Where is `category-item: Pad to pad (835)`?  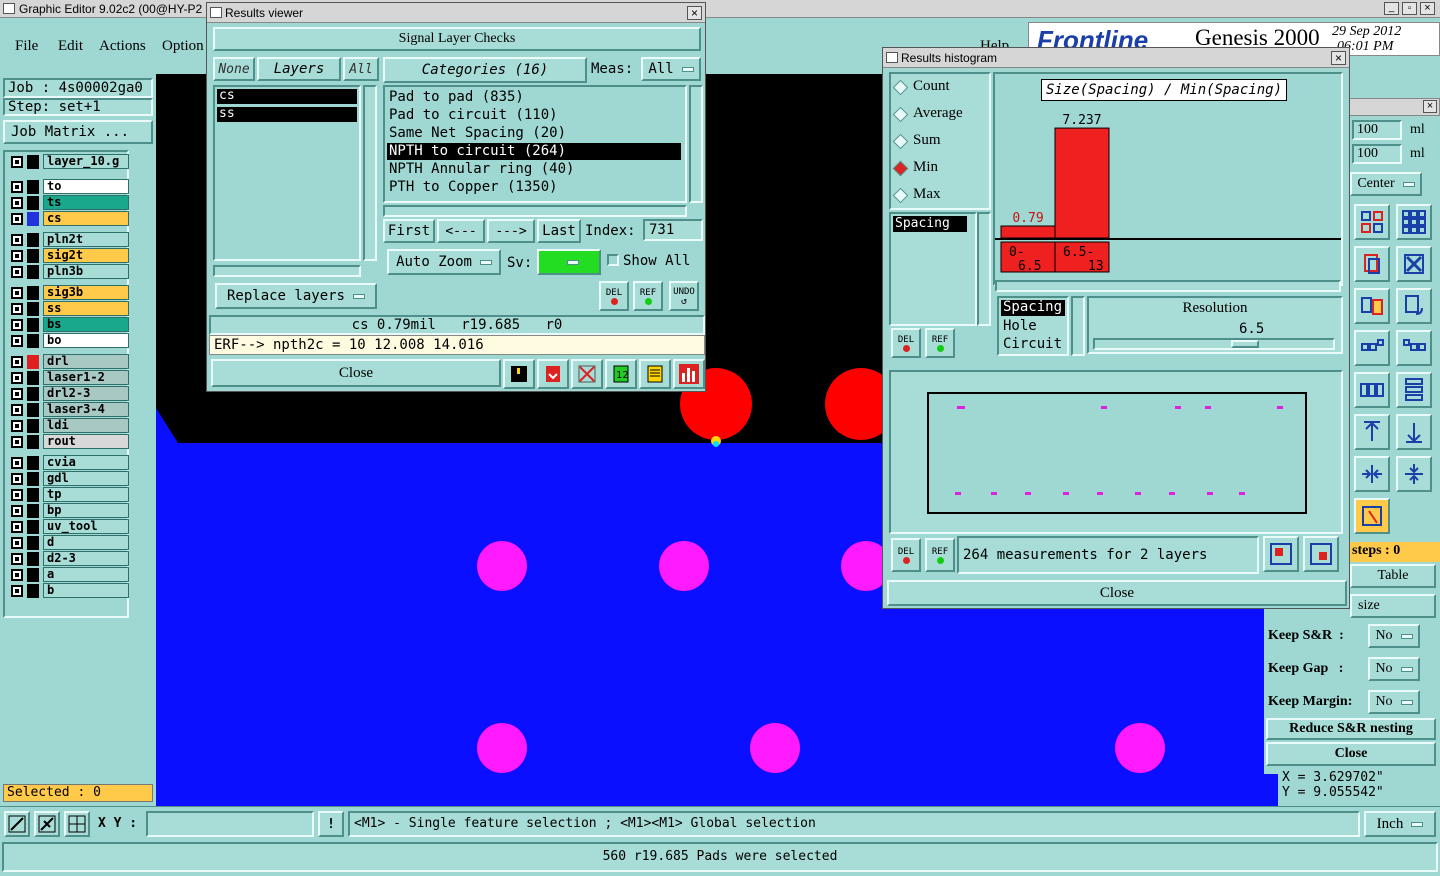
category-item: Pad to pad (835) is located at coordinates (534, 97).